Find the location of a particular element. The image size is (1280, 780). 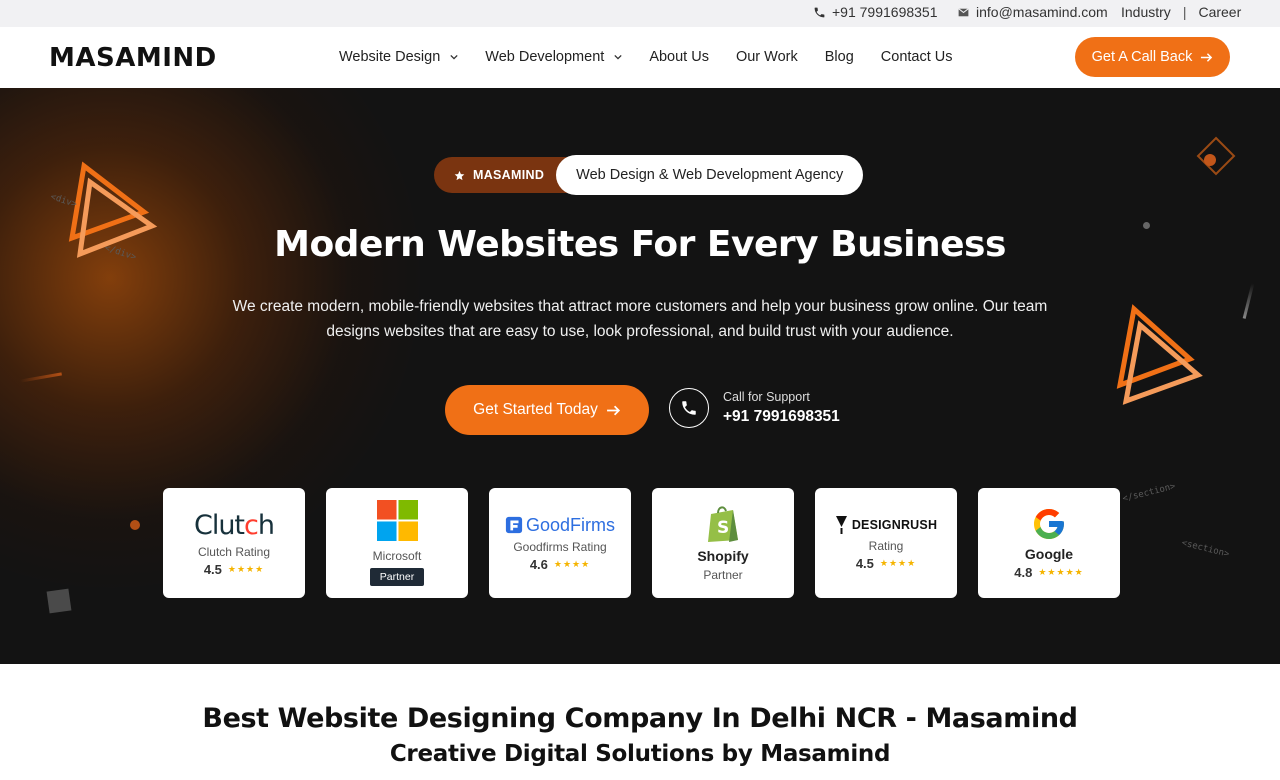

microsoft-label: Microsoft is located at coordinates (397, 556).